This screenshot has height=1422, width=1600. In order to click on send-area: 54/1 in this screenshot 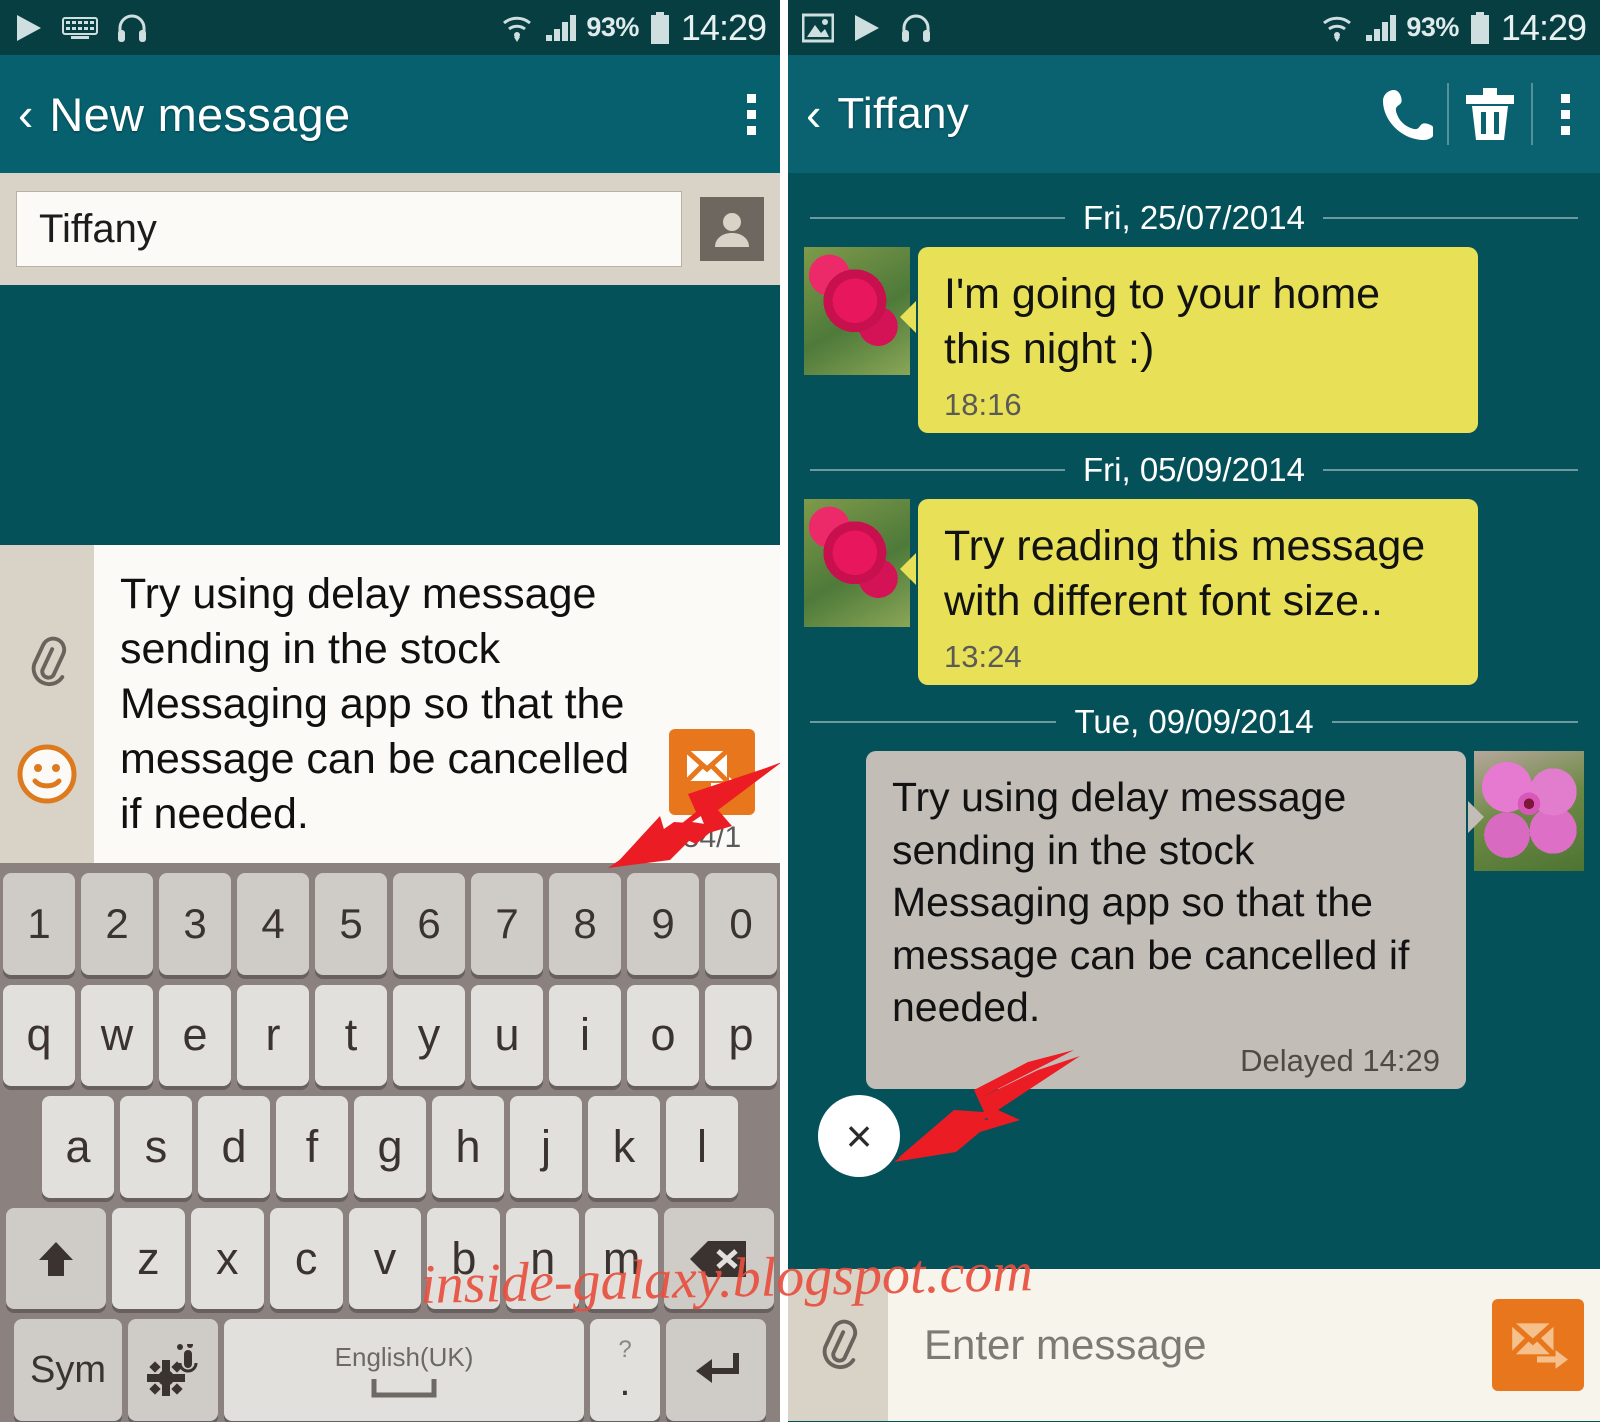, I will do `click(712, 792)`.